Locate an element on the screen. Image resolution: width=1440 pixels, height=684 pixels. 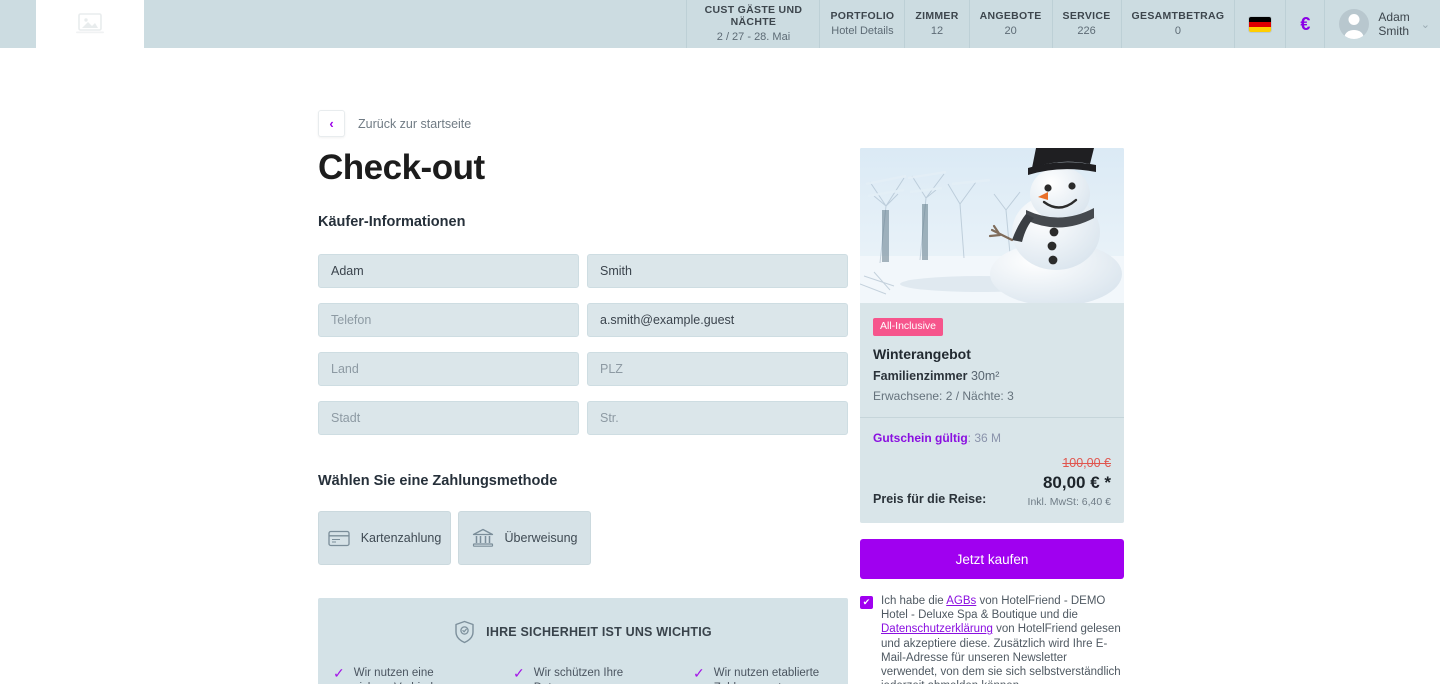
new-price: 80,00 € * is located at coordinates (1076, 482).